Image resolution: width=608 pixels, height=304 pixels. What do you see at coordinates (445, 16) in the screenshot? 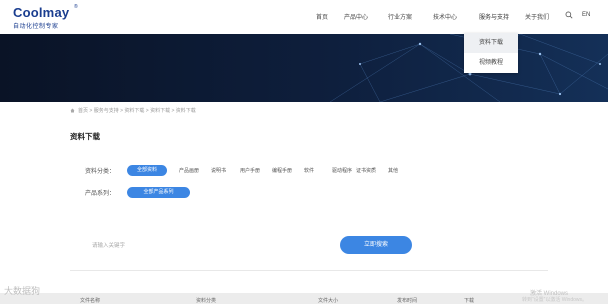
I see `nav-tech: 技术中心` at bounding box center [445, 16].